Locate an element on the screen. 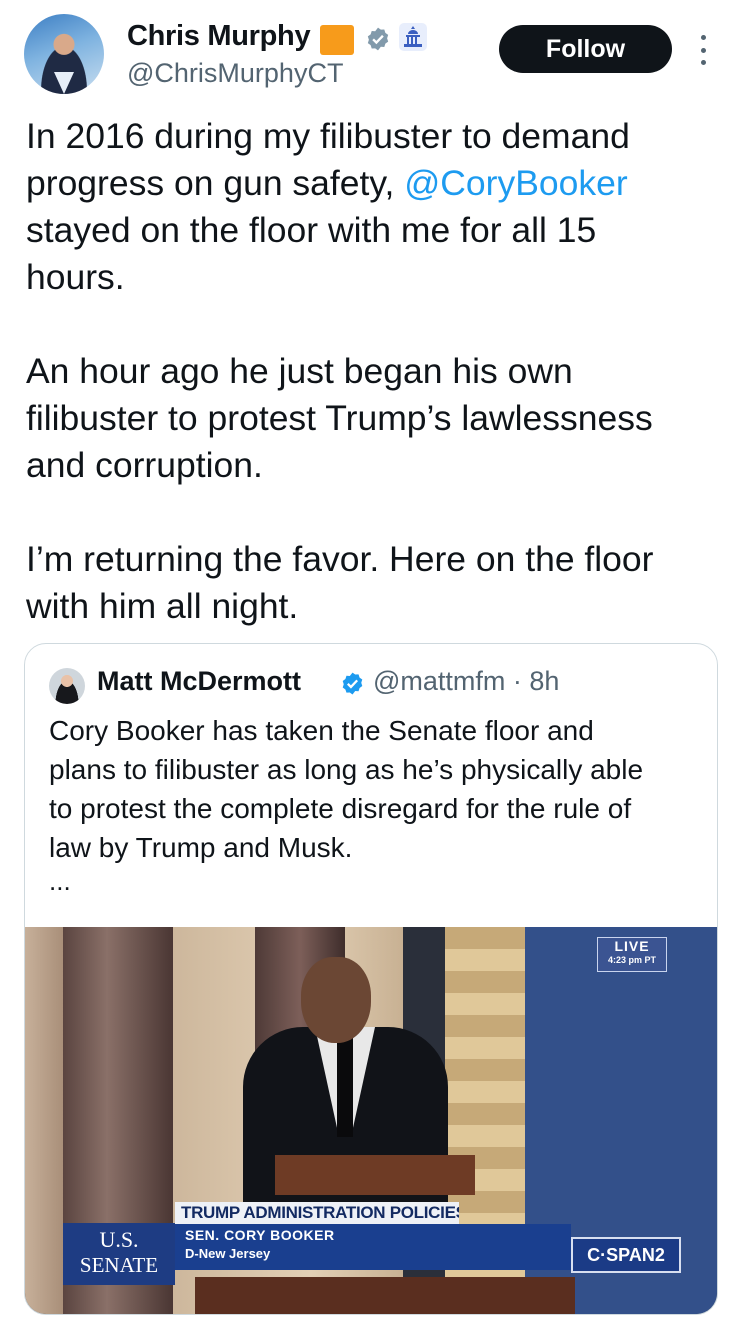 The width and height of the screenshot is (743, 1327). capitol-building-icon is located at coordinates (413, 37).